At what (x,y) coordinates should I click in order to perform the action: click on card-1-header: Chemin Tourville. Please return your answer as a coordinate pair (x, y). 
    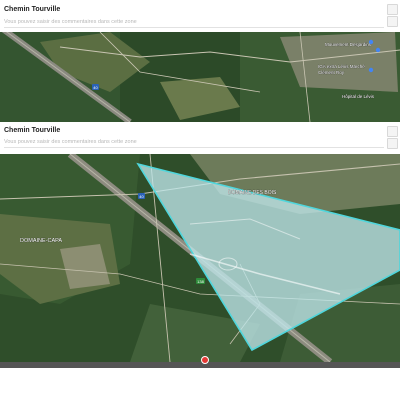
    Looking at the image, I should click on (200, 16).